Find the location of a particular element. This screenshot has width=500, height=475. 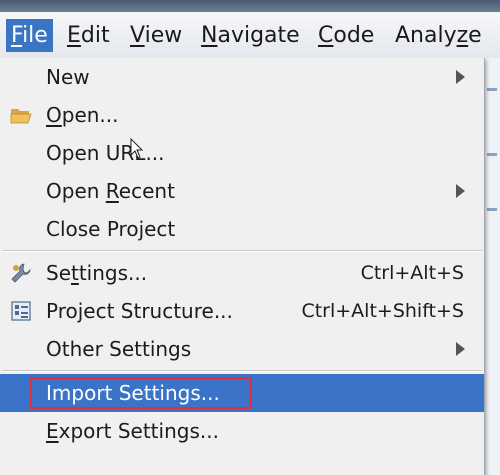

menu-item-open-recent: Open Recent is located at coordinates (242, 191).